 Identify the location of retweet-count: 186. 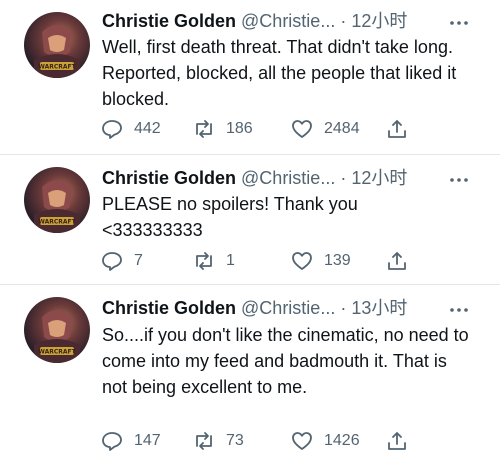
(239, 128).